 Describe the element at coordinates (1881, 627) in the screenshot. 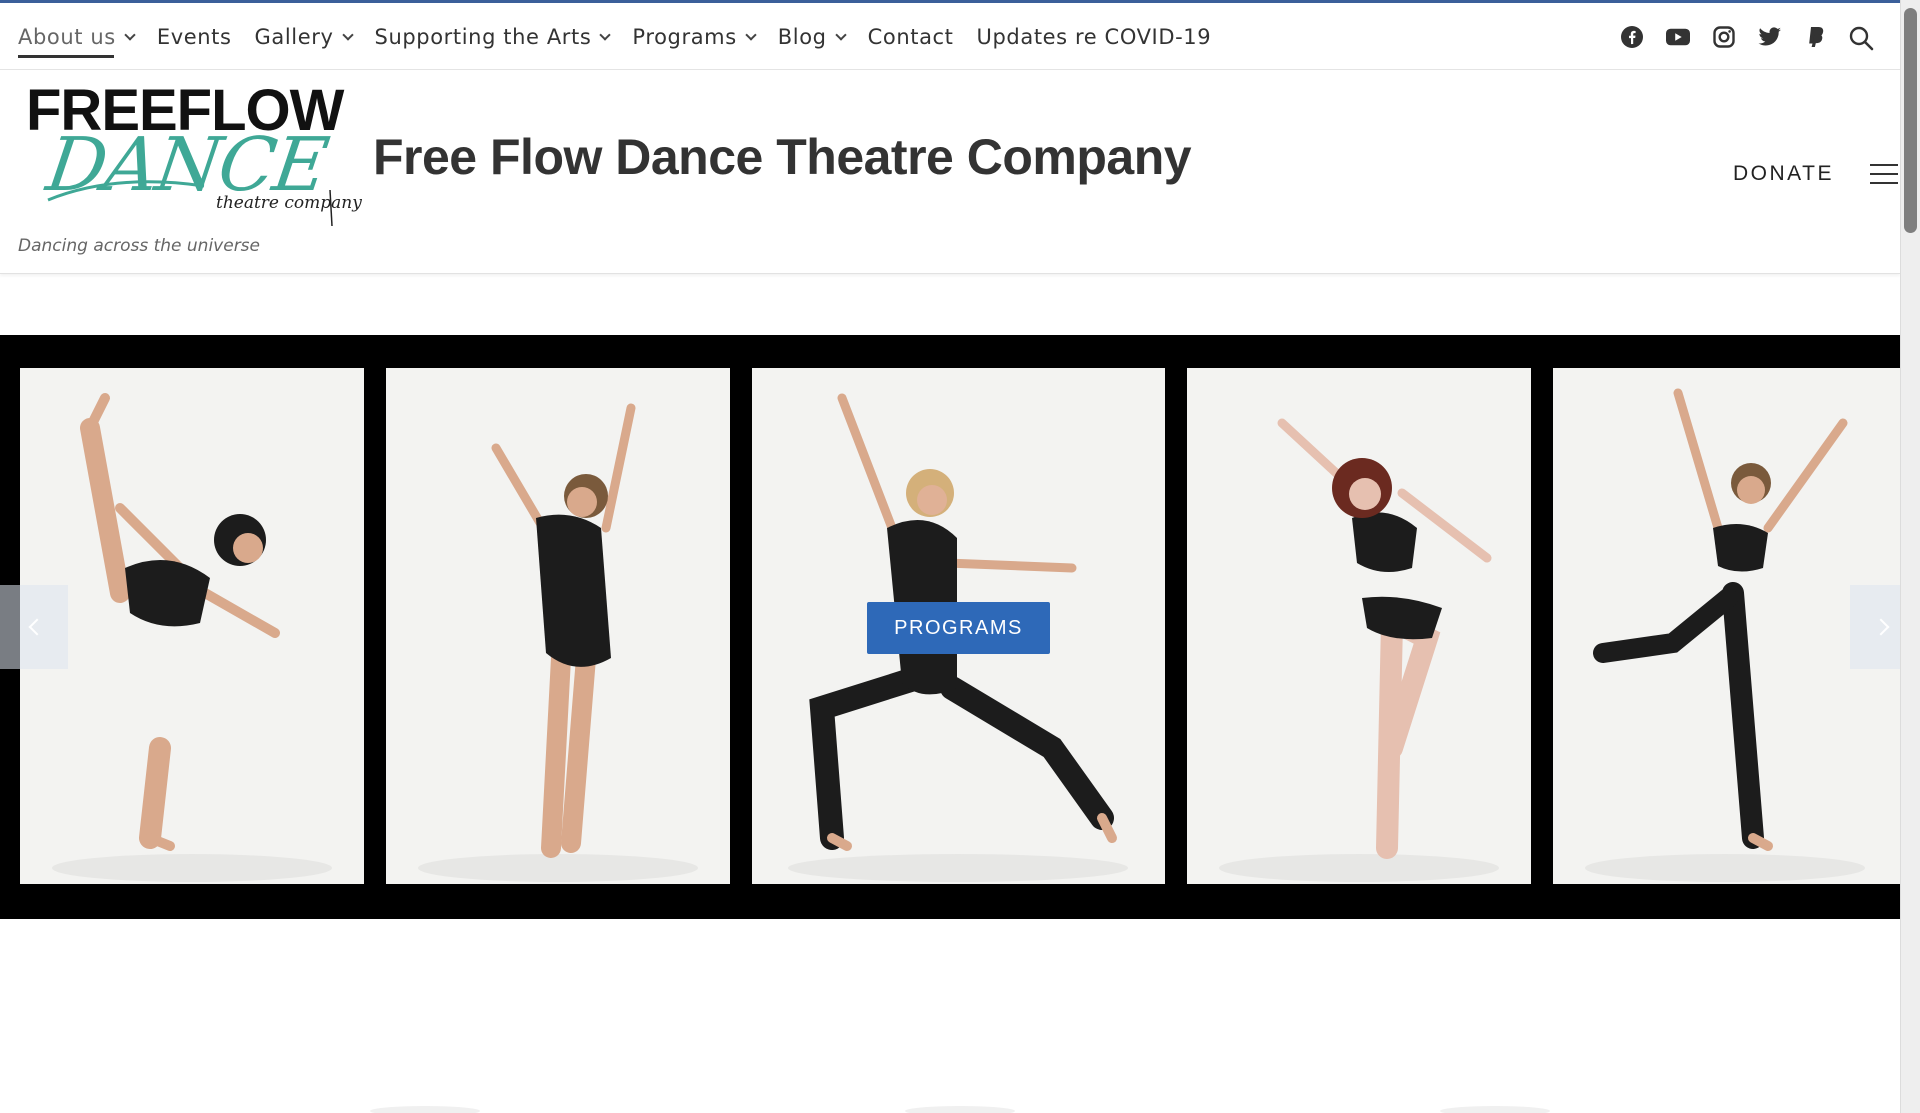

I see `chevron-right-icon` at that location.